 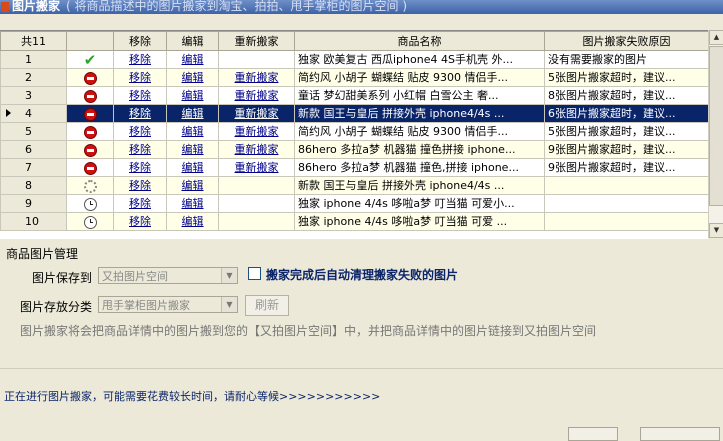 What do you see at coordinates (140, 41) in the screenshot?
I see `header-remove: 移除` at bounding box center [140, 41].